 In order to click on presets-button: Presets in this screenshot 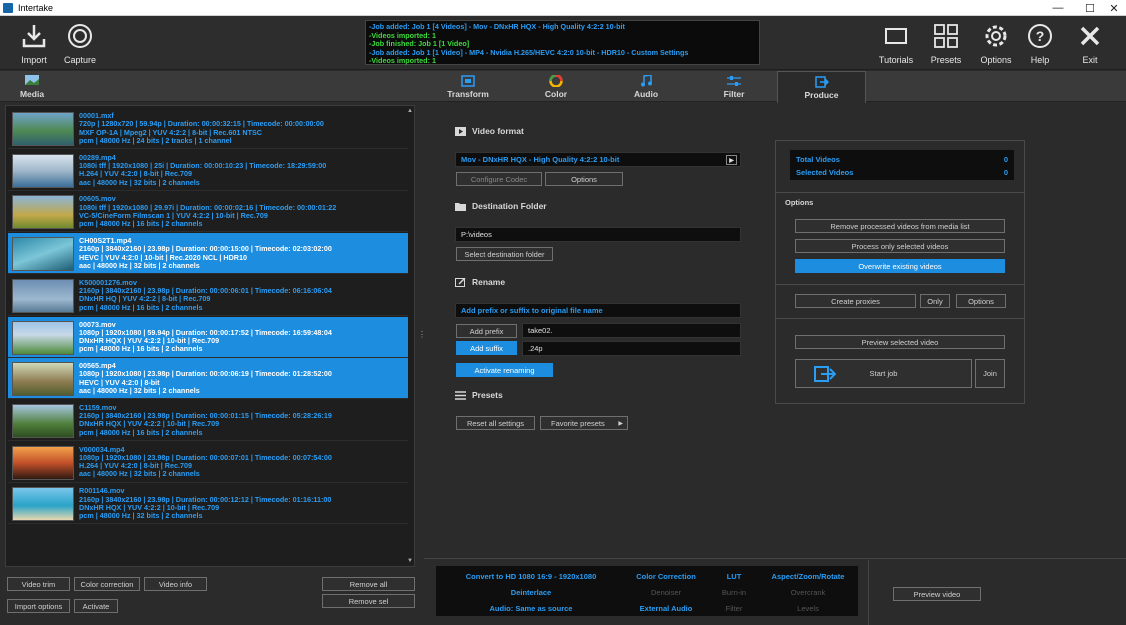, I will do `click(946, 43)`.